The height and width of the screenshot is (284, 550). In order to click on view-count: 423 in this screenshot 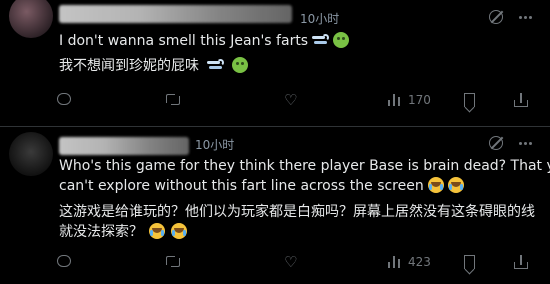, I will do `click(419, 262)`.